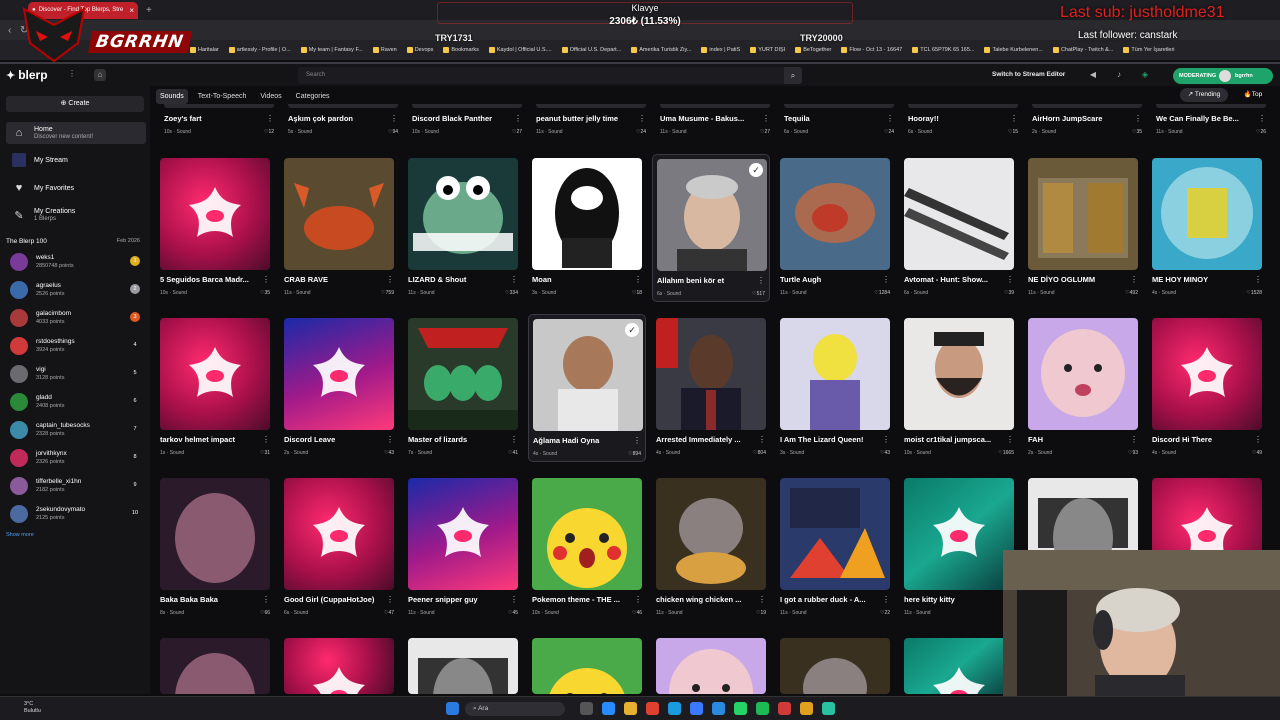  What do you see at coordinates (75, 375) in the screenshot?
I see `leaderboard-row: vigi 3128 points 5` at bounding box center [75, 375].